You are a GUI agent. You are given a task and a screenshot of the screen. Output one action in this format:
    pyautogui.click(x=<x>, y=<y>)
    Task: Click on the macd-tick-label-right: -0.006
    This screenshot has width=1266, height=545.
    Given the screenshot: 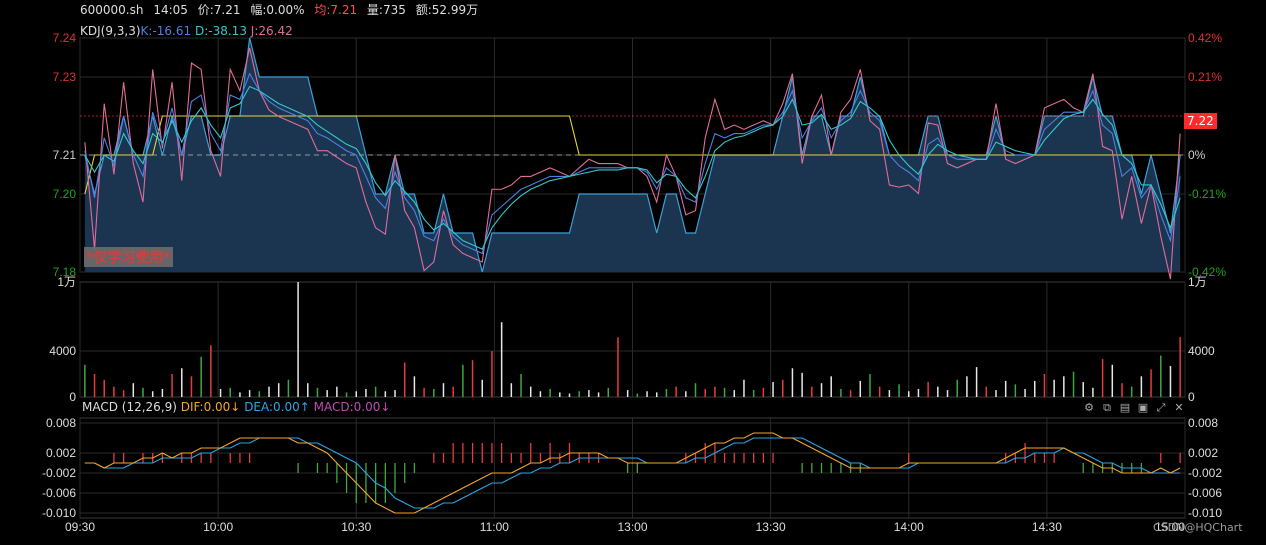 What is the action you would take?
    pyautogui.click(x=1205, y=493)
    